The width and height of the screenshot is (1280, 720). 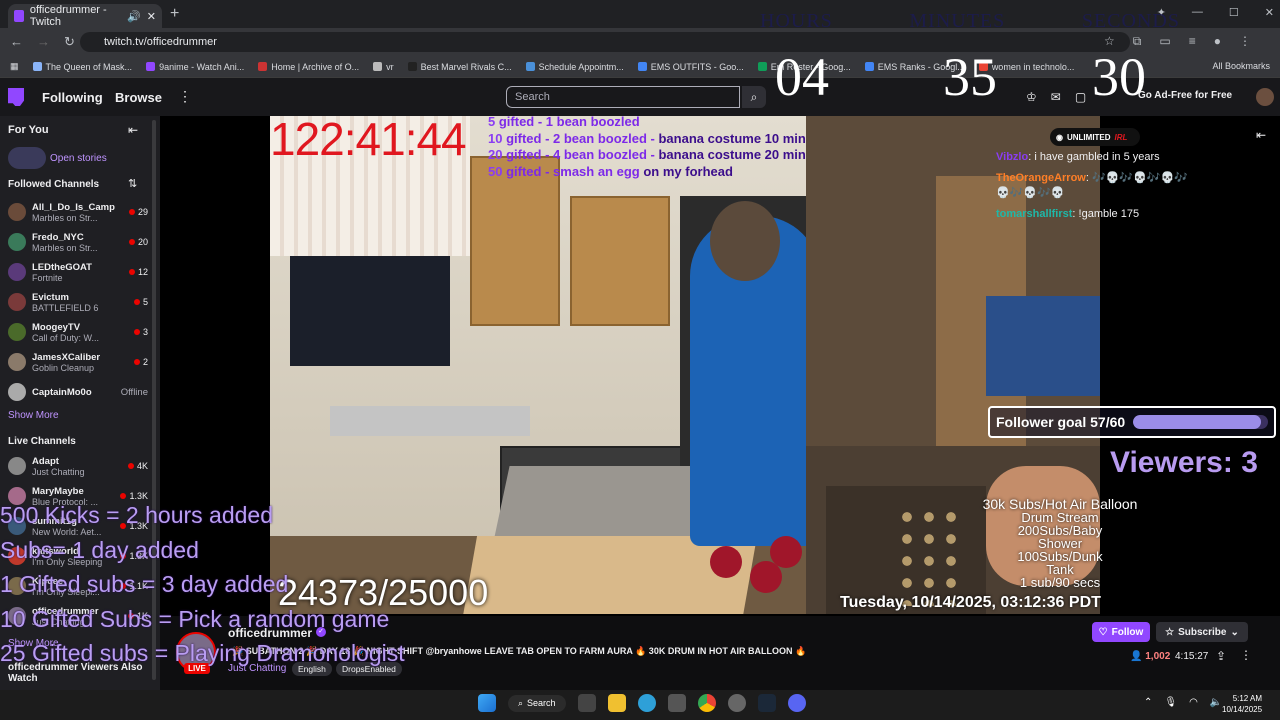 What do you see at coordinates (1265, 97) in the screenshot?
I see `user-avatar` at bounding box center [1265, 97].